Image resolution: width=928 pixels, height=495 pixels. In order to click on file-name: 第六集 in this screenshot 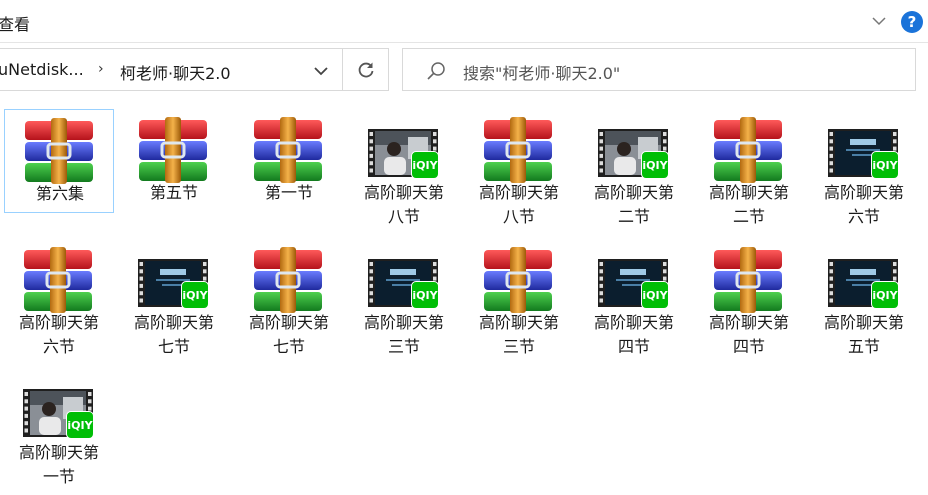, I will do `click(60, 194)`.